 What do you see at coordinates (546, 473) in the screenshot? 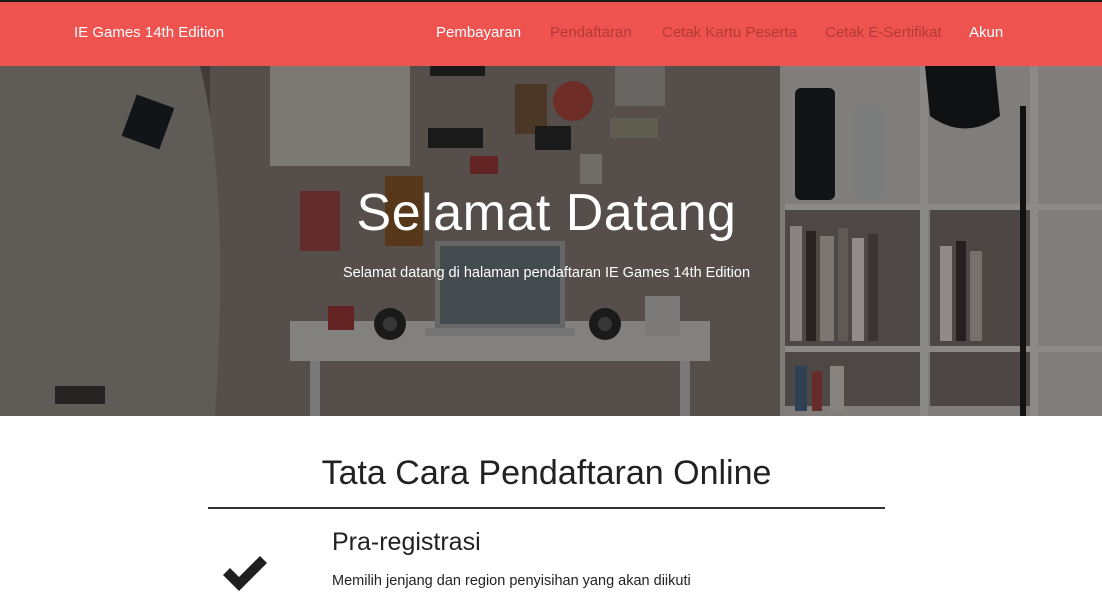
I see `section-title: Tata Cara Pendaftaran Online` at bounding box center [546, 473].